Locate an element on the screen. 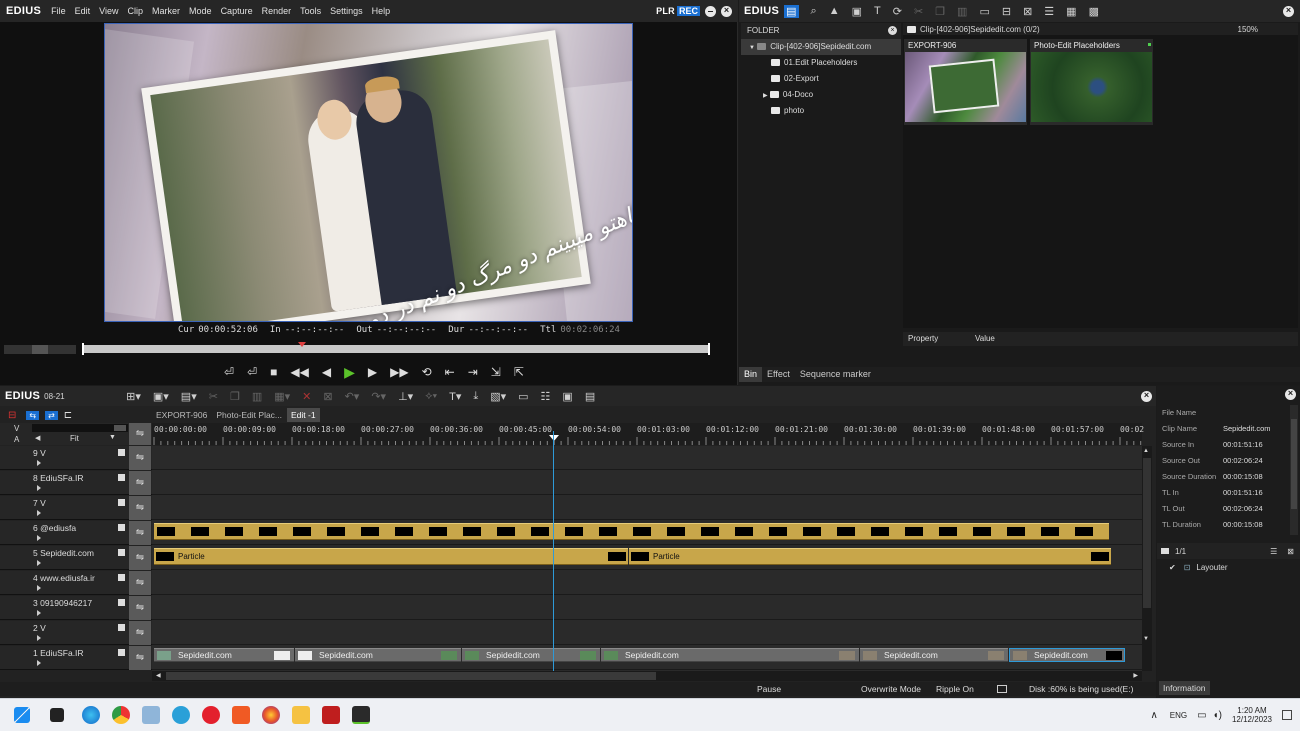  title-icon: T▾ is located at coordinates (455, 396).